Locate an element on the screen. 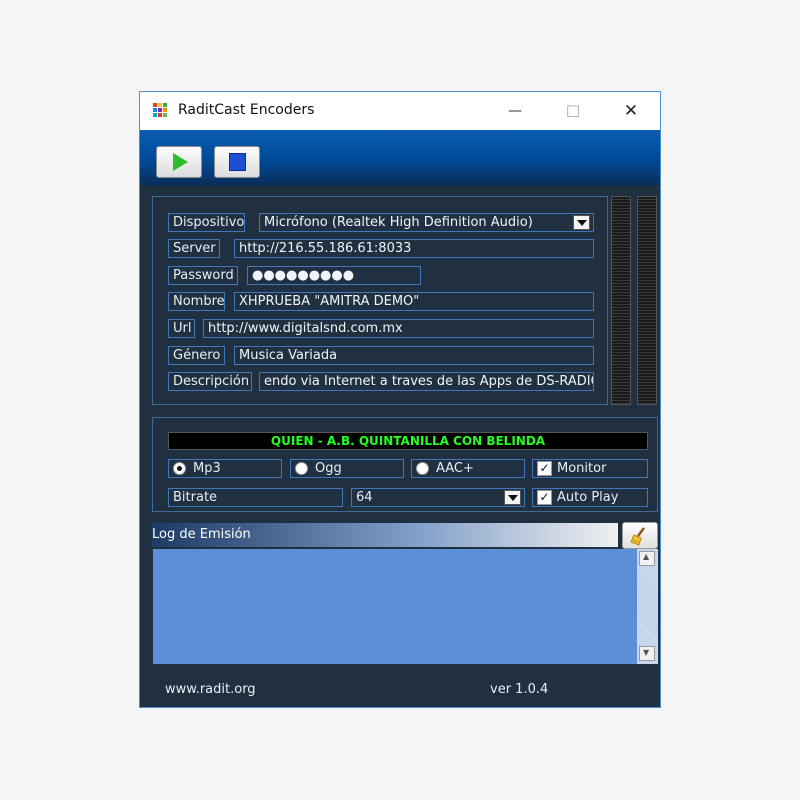  maximize-button: ☐ is located at coordinates (573, 111).